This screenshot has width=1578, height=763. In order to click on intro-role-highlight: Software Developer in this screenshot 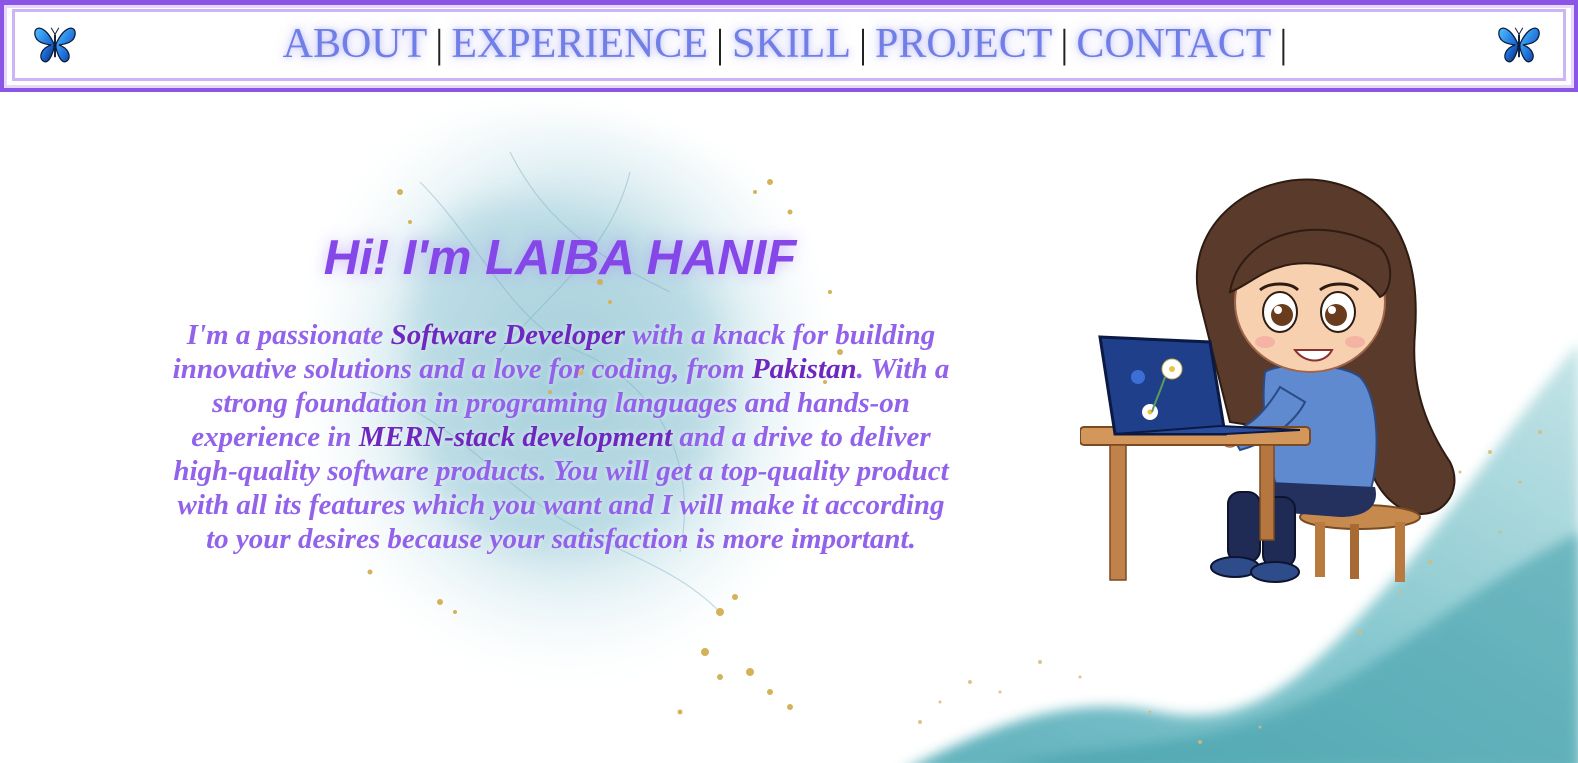, I will do `click(507, 335)`.